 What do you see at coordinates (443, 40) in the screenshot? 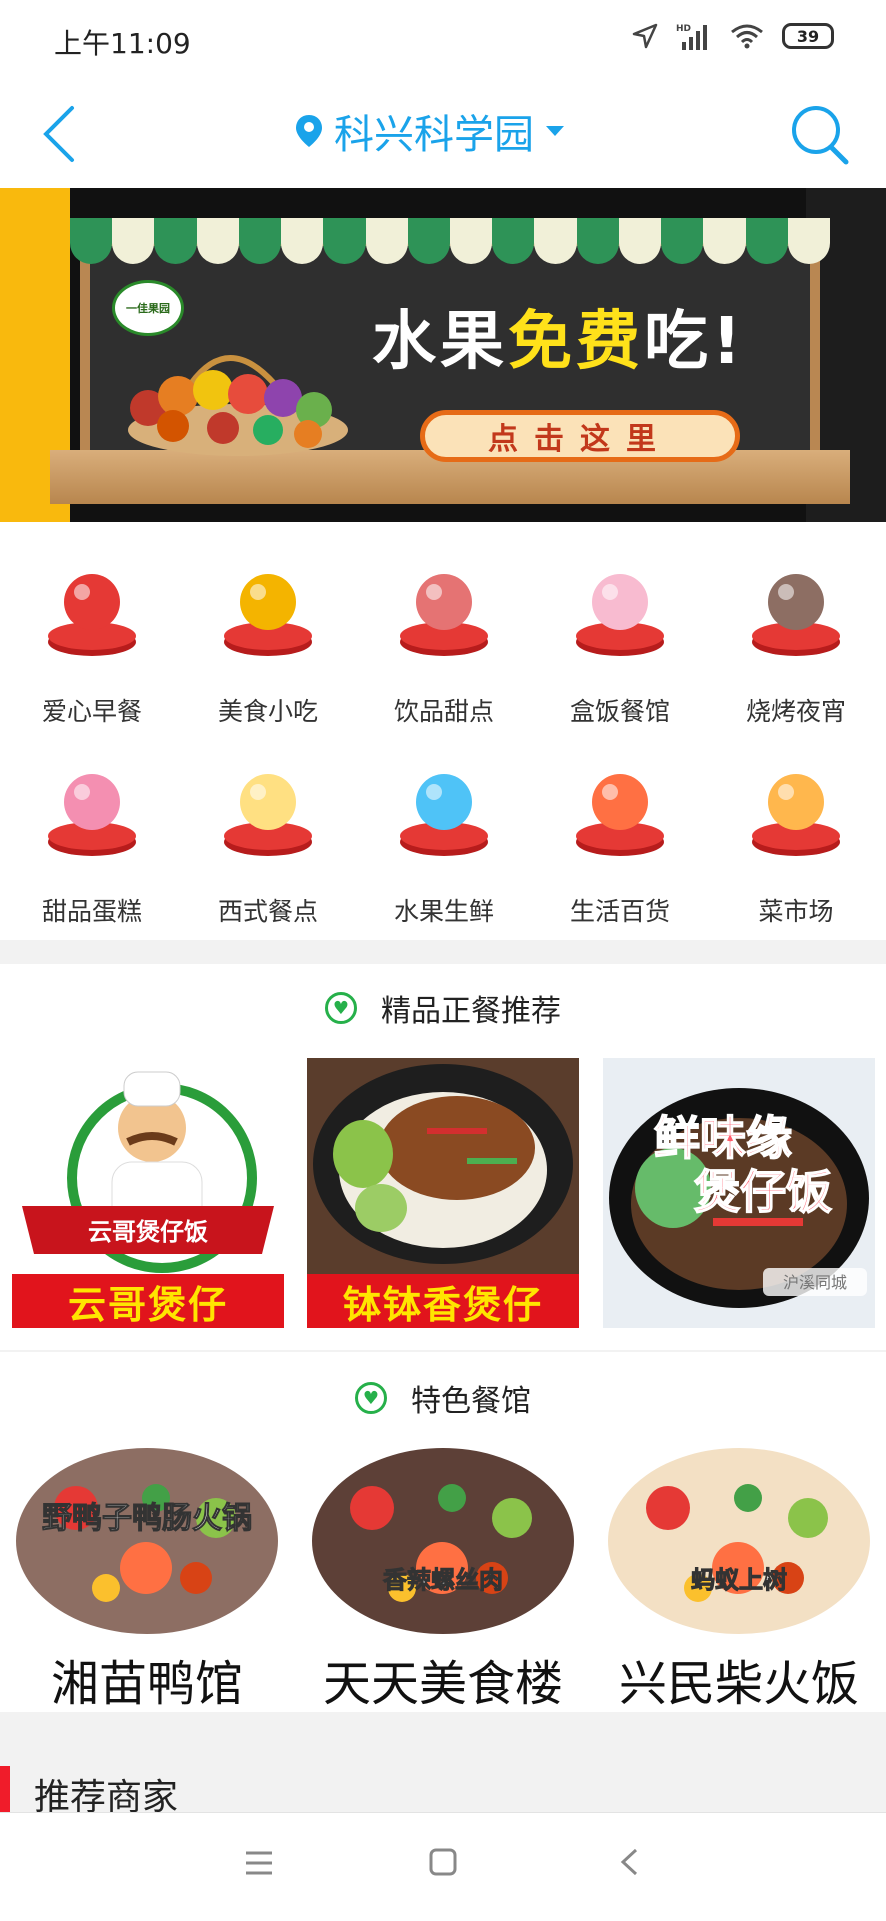
I see `status-bar: 上午11:09 HD 39` at bounding box center [443, 40].